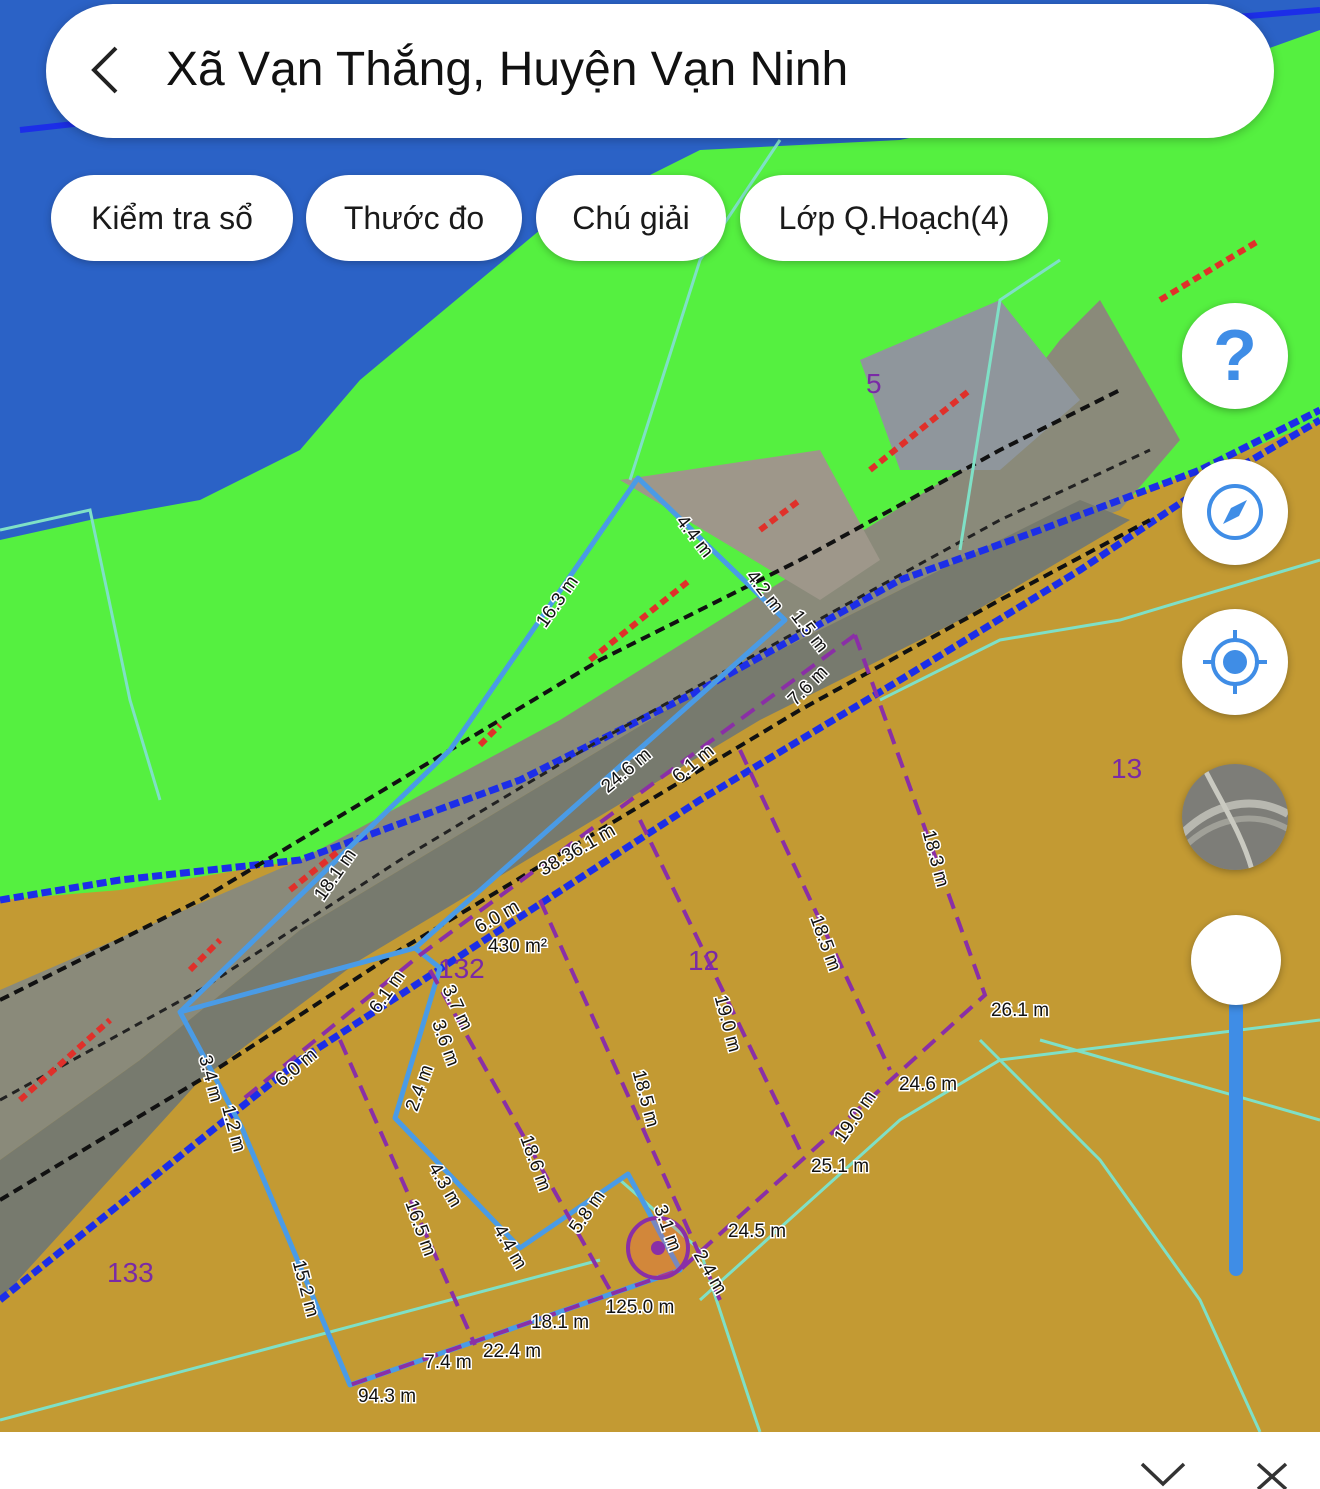 The height and width of the screenshot is (1489, 1320). I want to click on bottom-sheet, so click(660, 1460).